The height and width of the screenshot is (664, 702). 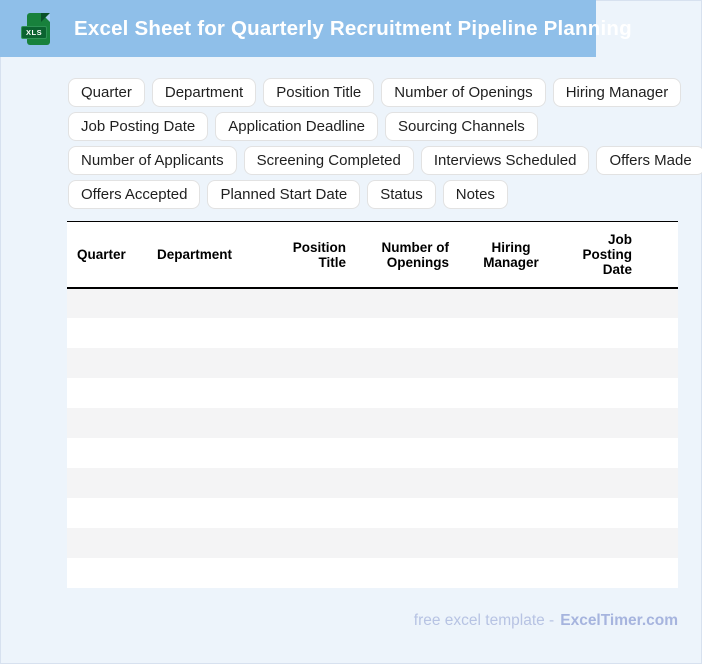 What do you see at coordinates (107, 255) in the screenshot?
I see `column-header: Quarter` at bounding box center [107, 255].